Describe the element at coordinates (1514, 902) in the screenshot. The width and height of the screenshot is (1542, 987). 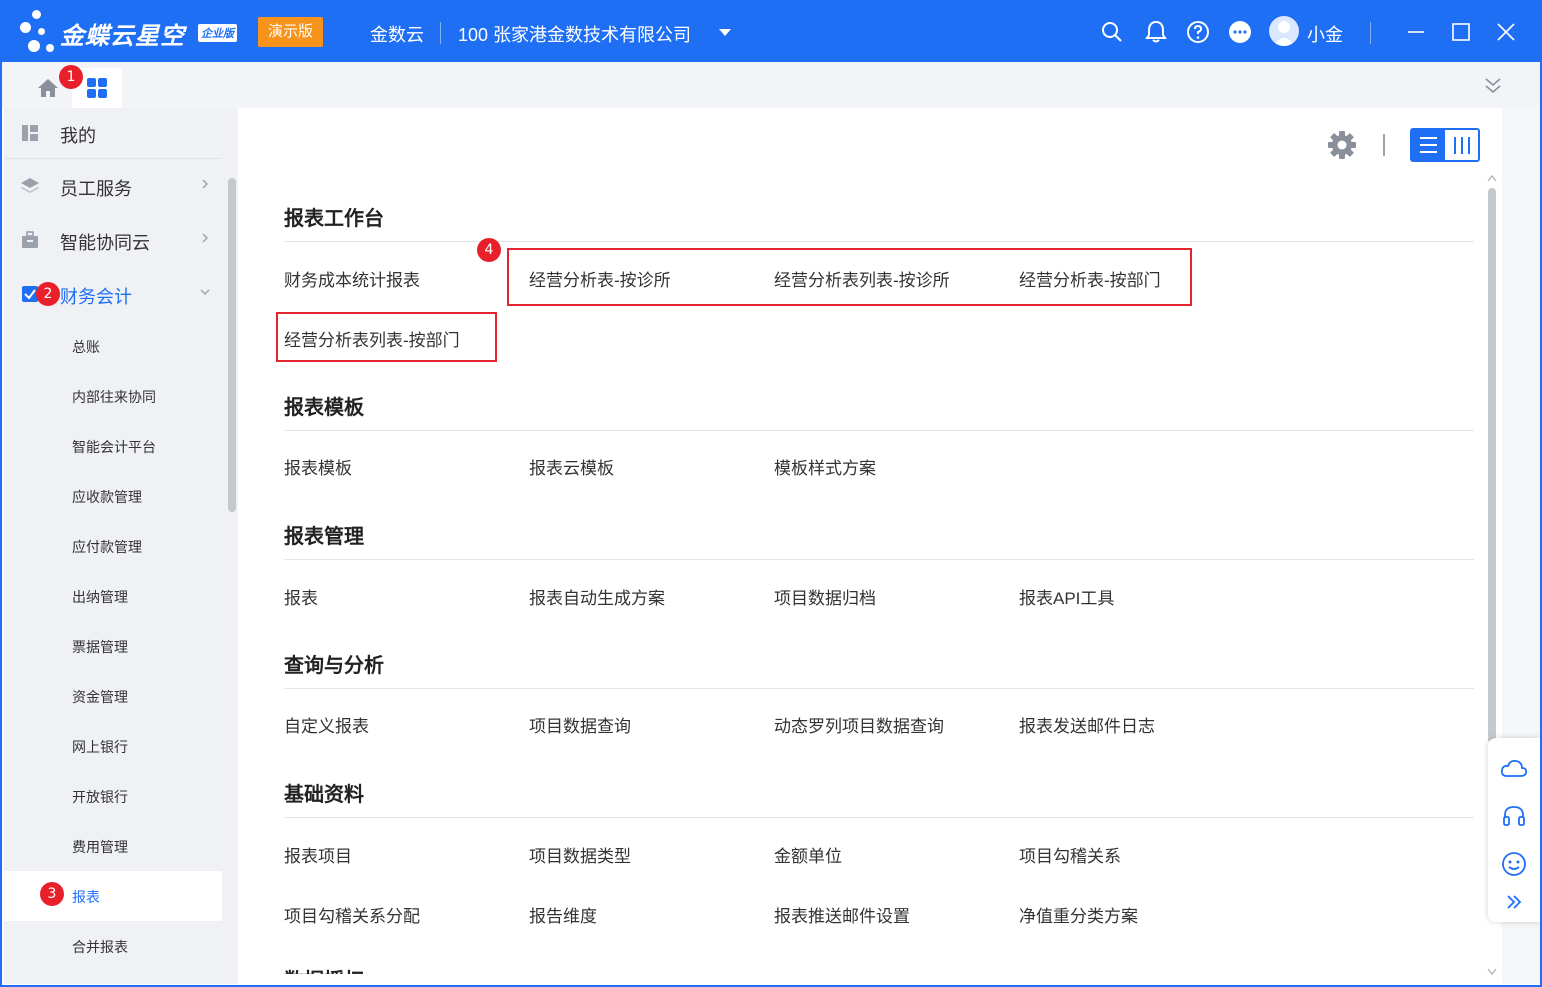
I see `double-chevron-right-icon` at that location.